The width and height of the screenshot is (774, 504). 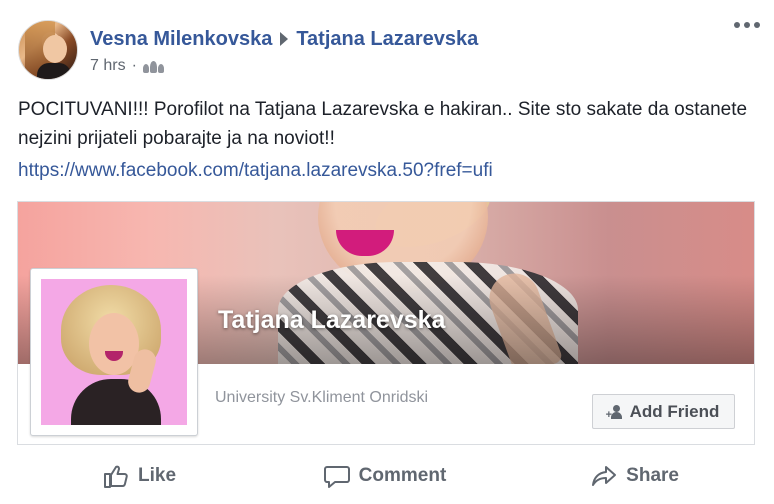 I want to click on like-button: Like, so click(x=145, y=476).